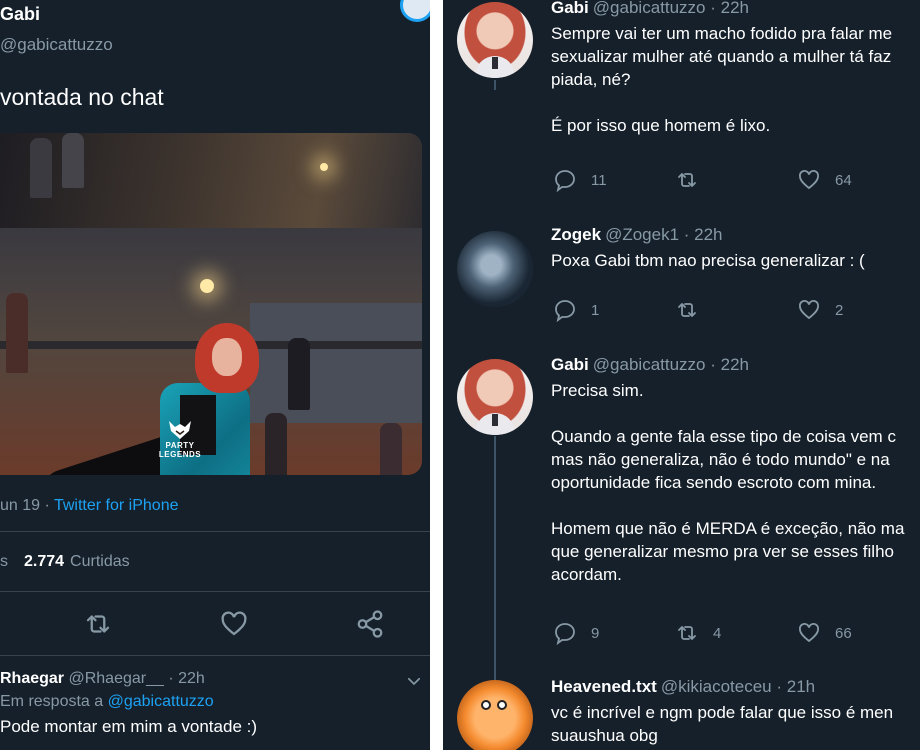 This screenshot has height=750, width=920. I want to click on tweet-header: Heavened.txt @kikiacoteceu · 21h, so click(683, 687).